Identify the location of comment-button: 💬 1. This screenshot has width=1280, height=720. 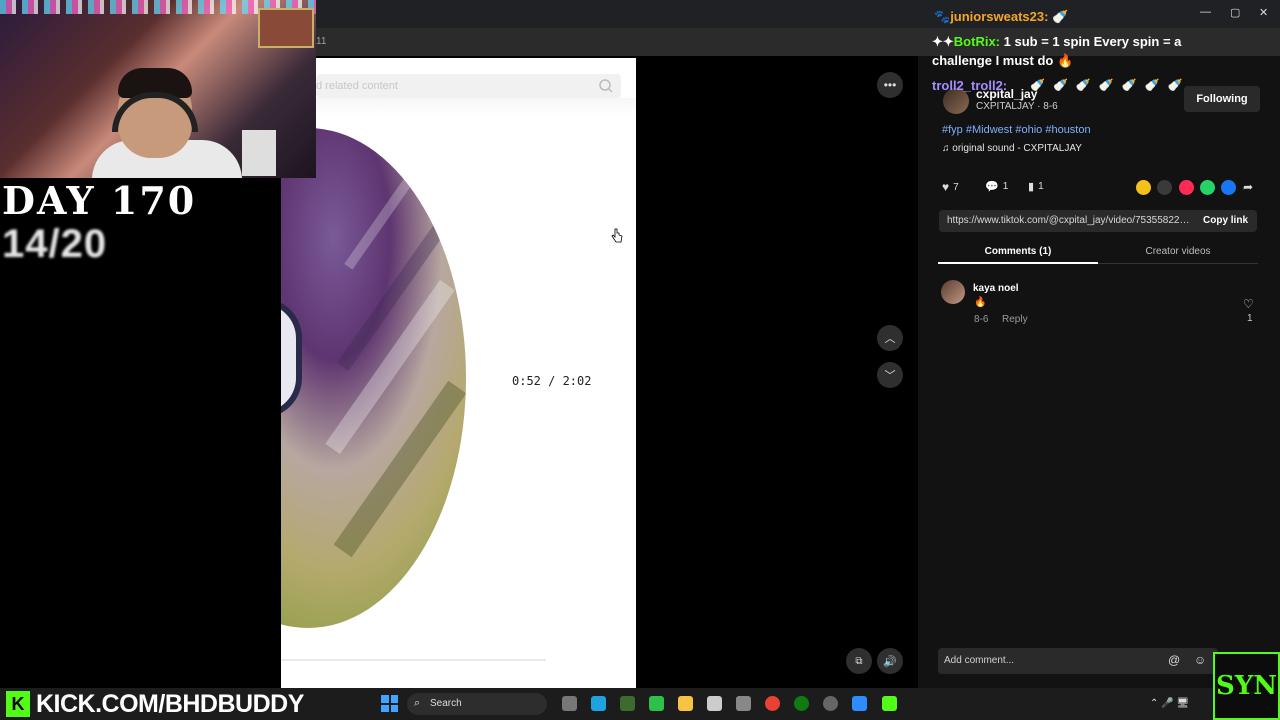
(996, 186).